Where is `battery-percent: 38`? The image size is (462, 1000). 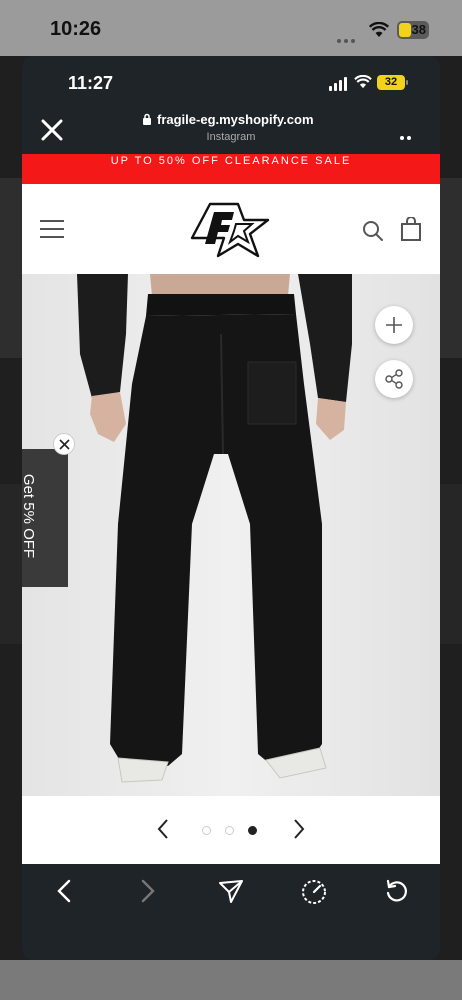 battery-percent: 38 is located at coordinates (418, 29).